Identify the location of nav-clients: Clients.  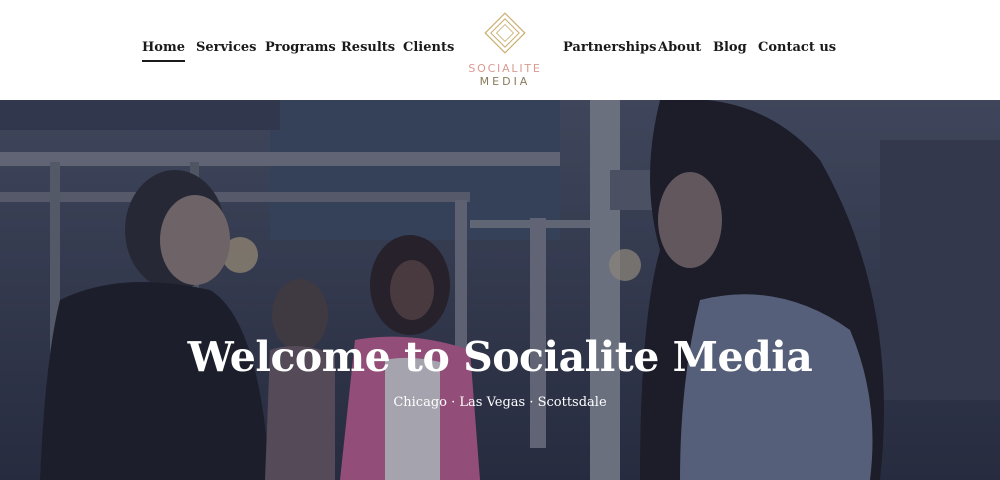
(428, 48).